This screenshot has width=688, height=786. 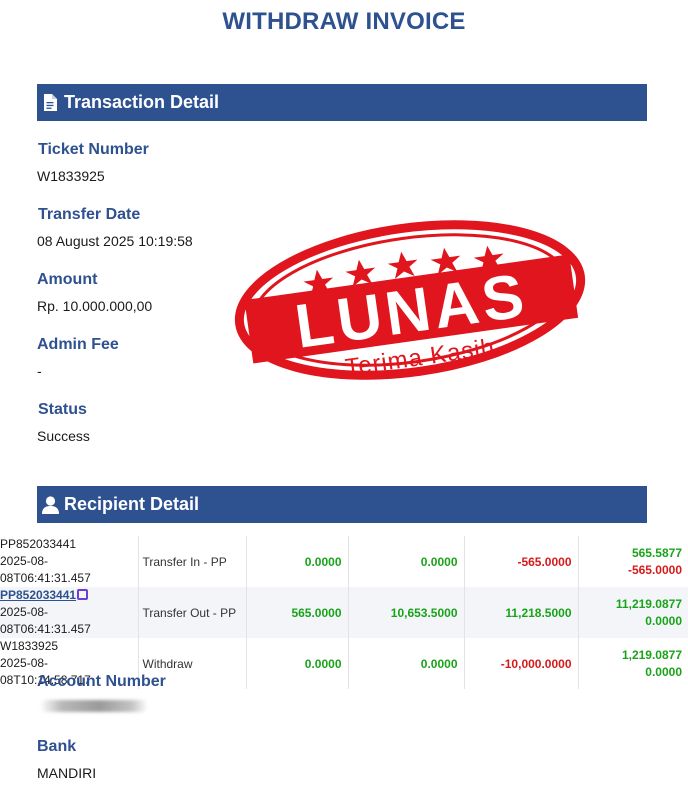 I want to click on balance-value: 1,219.0877, so click(x=651, y=654).